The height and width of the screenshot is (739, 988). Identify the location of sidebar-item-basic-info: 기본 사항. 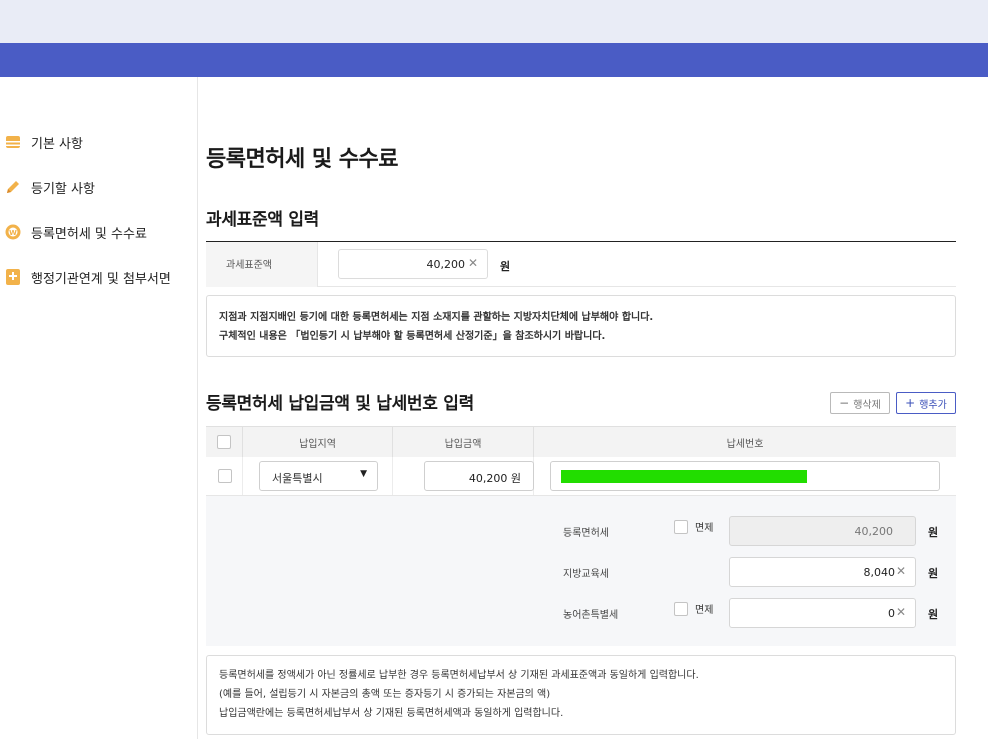
(43, 142).